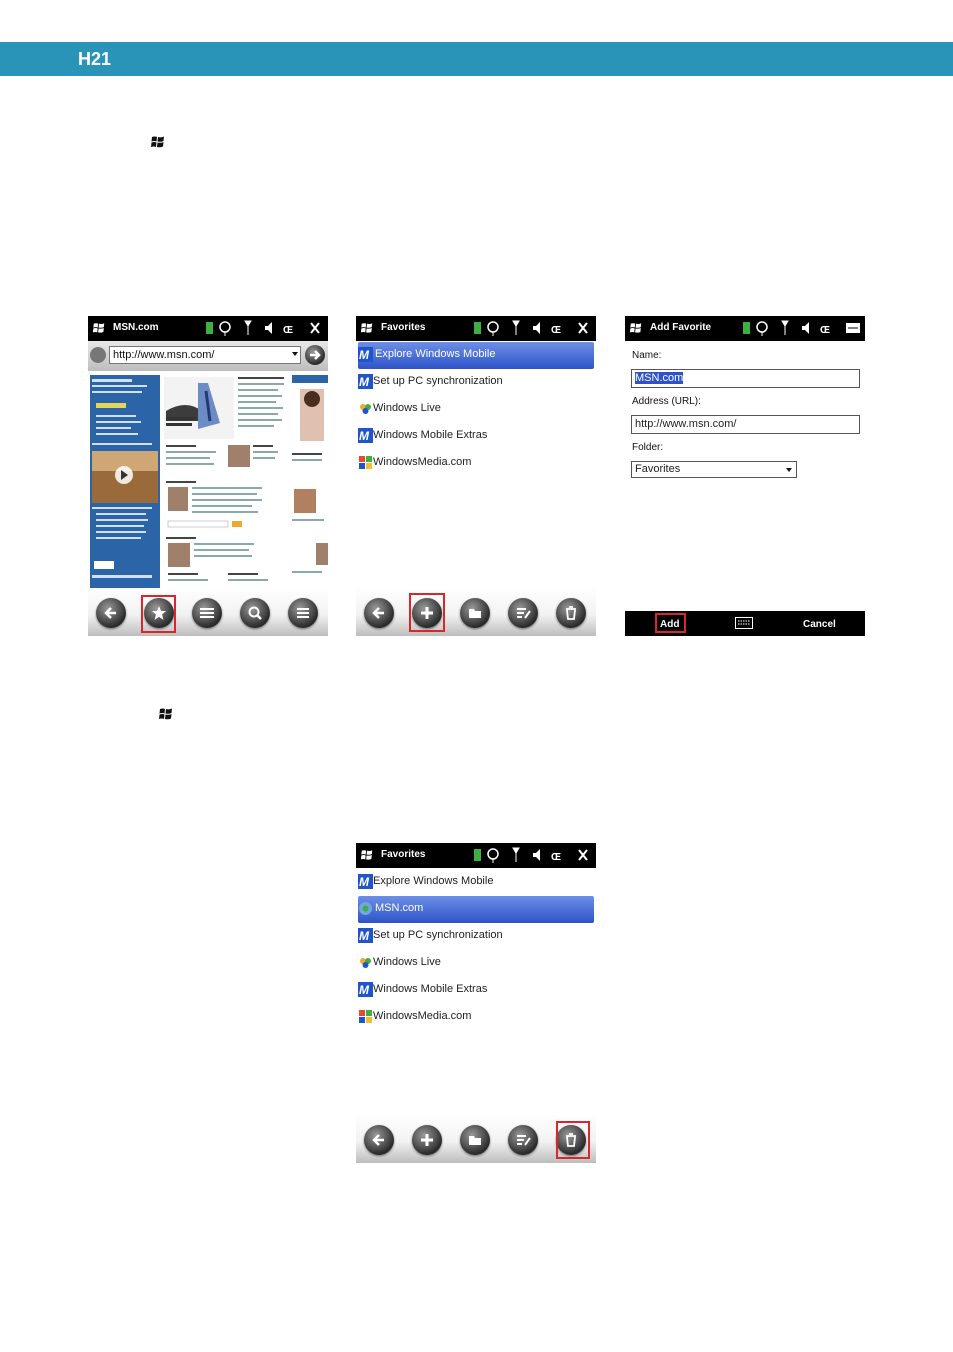 This screenshot has height=1352, width=953. I want to click on list-item: MSN.com, so click(476, 909).